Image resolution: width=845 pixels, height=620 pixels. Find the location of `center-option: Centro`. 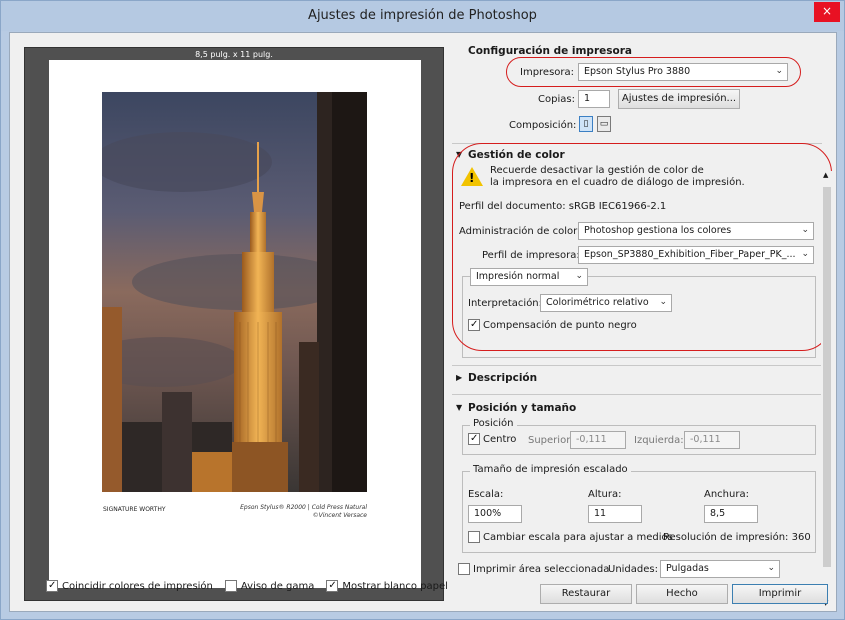

center-option: Centro is located at coordinates (492, 439).